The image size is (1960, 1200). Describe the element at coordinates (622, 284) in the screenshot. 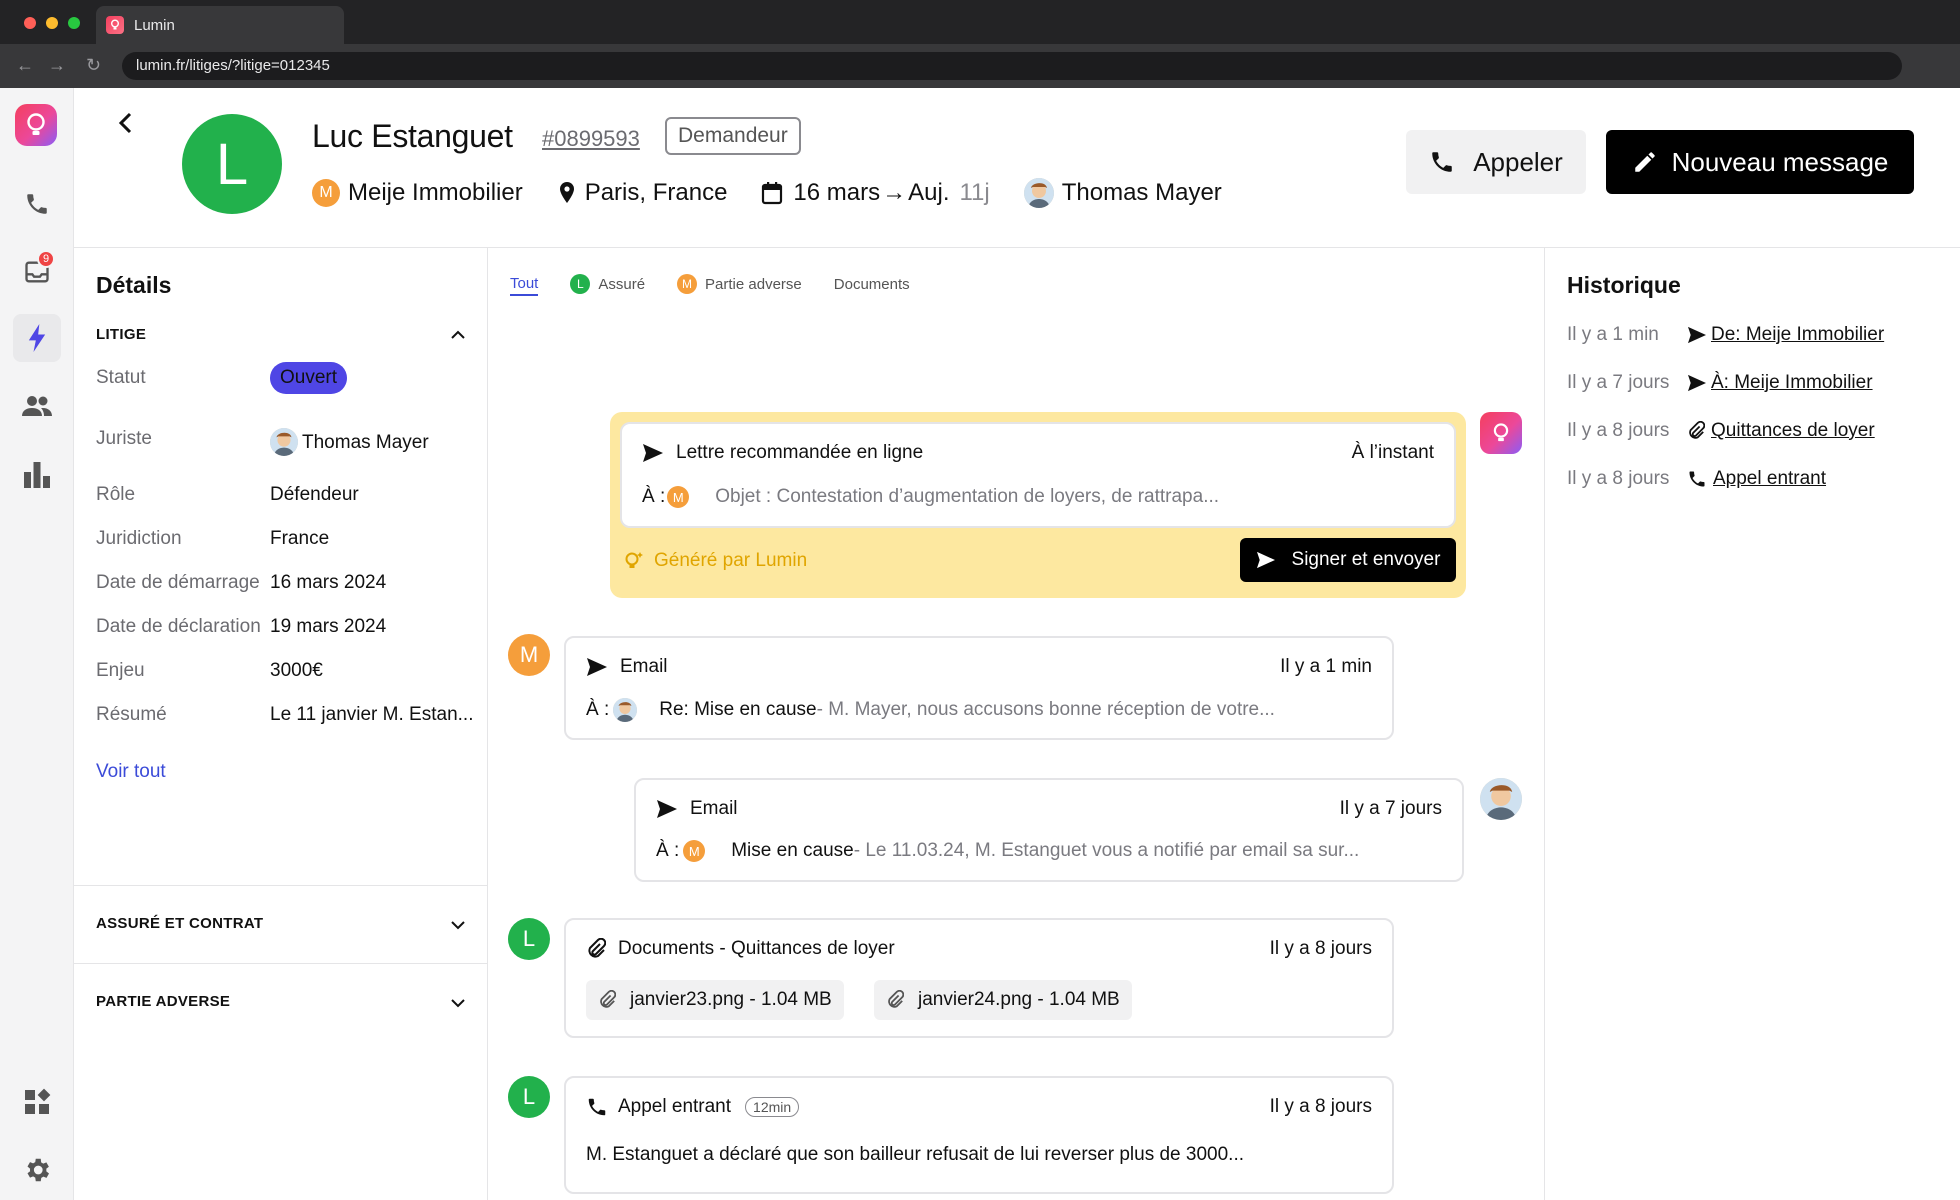

I see `tab-label: Assuré` at that location.